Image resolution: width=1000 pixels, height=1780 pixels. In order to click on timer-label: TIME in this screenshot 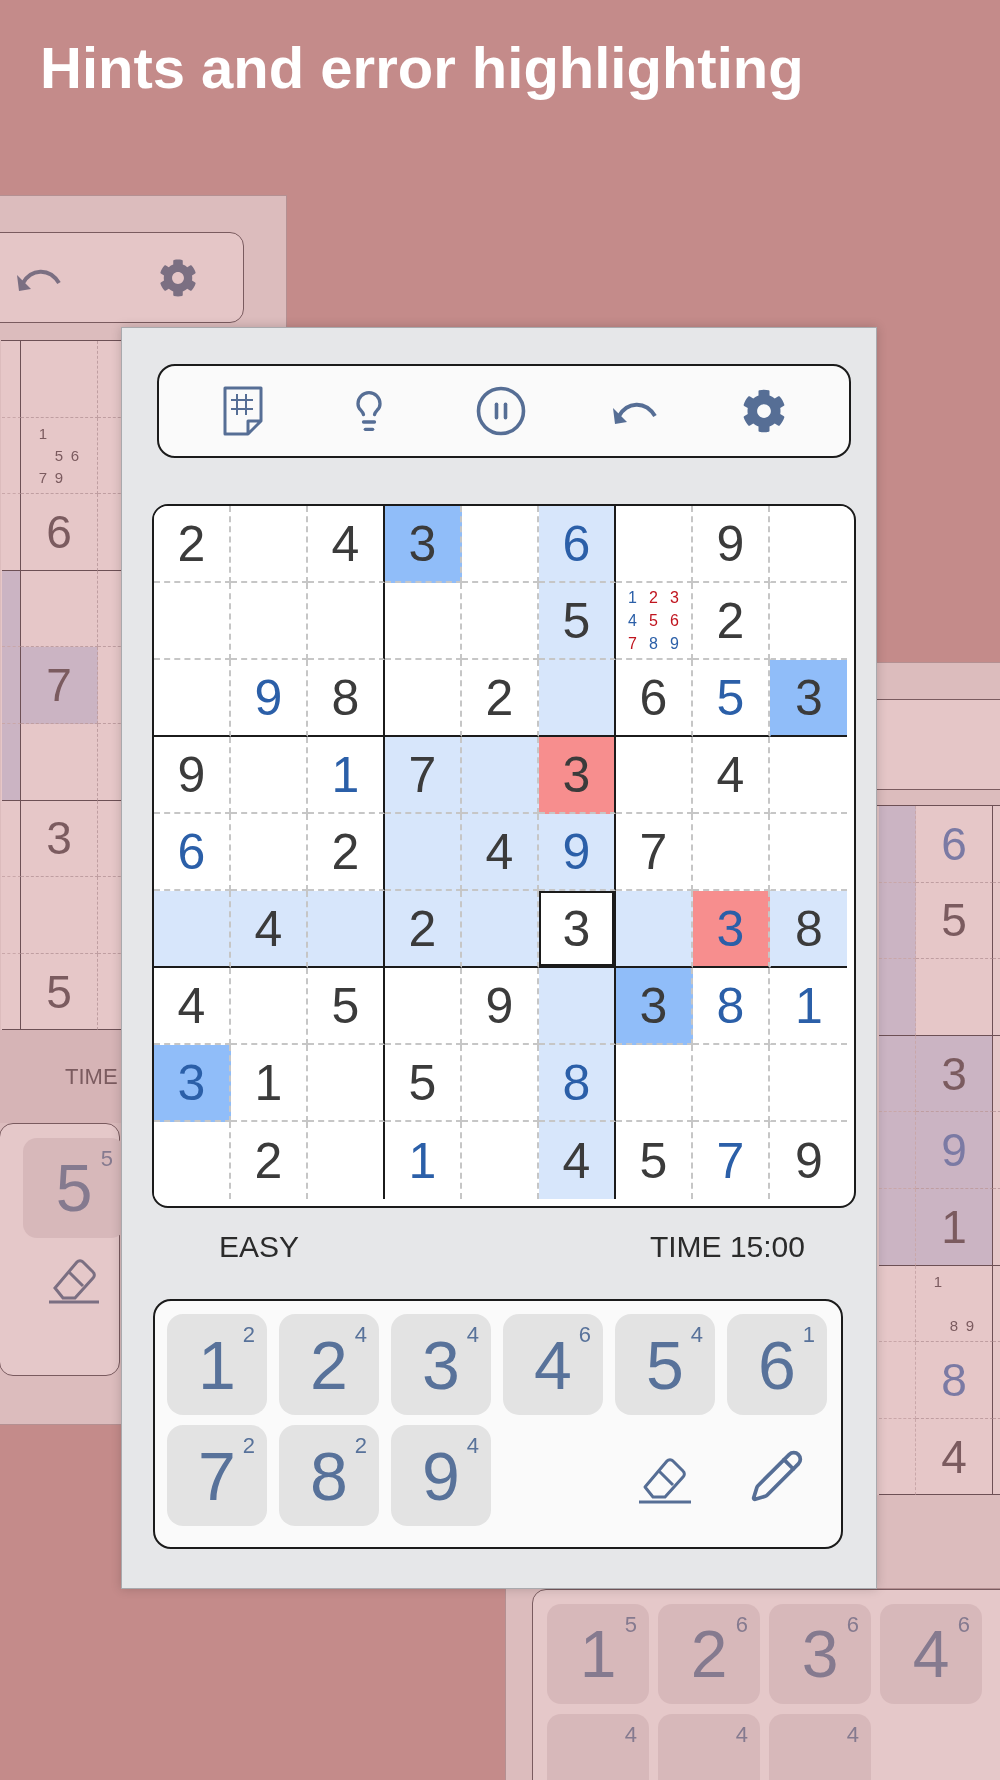, I will do `click(91, 1076)`.